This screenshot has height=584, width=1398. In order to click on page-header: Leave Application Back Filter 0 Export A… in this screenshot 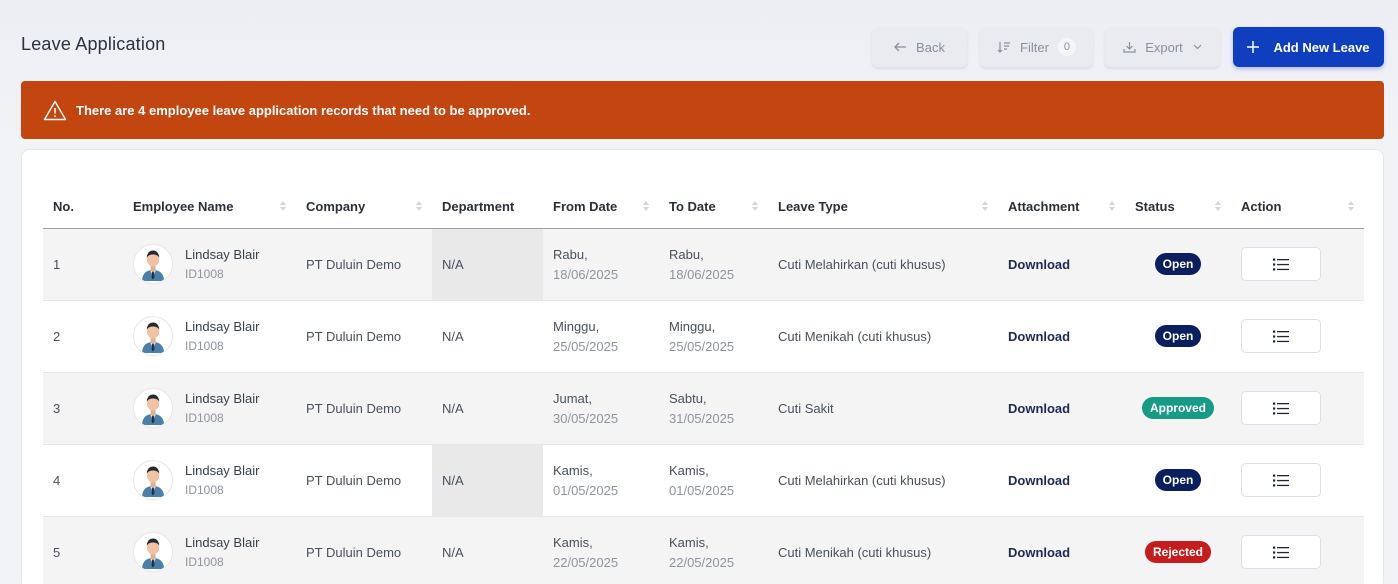, I will do `click(699, 40)`.